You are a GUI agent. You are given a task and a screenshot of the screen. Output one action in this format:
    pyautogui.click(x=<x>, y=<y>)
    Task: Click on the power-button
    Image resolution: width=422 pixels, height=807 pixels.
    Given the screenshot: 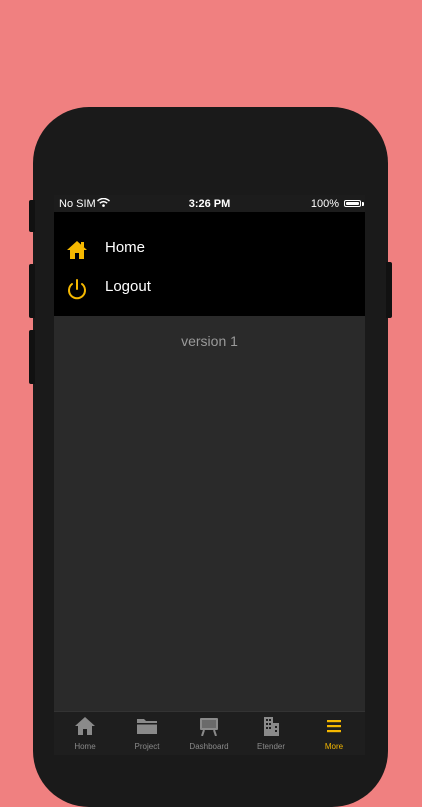 What is the action you would take?
    pyautogui.click(x=389, y=290)
    